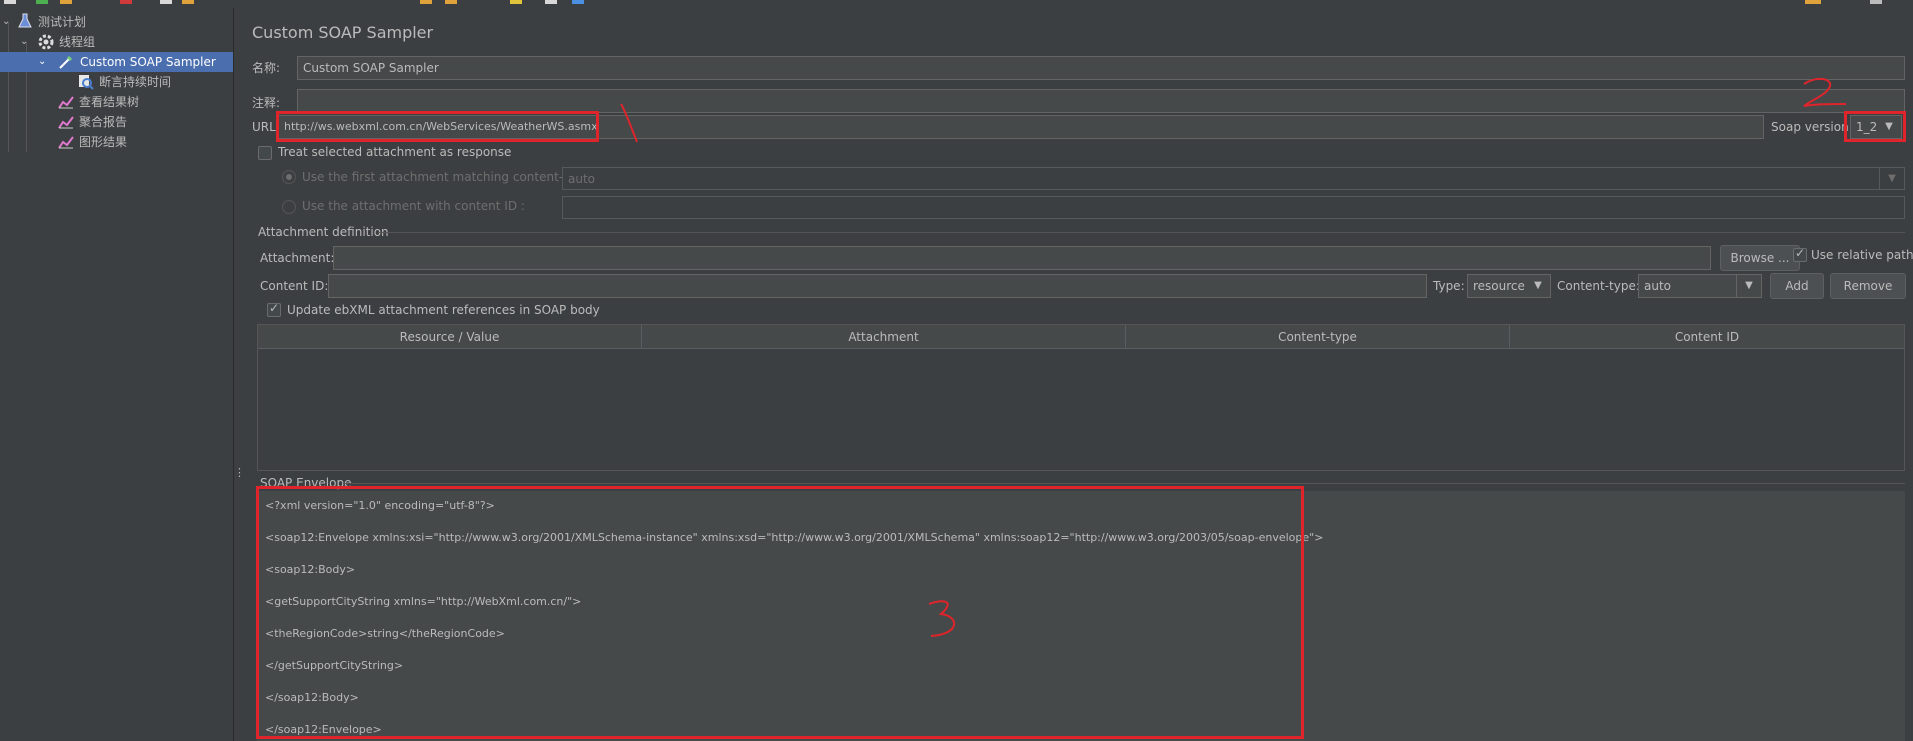  What do you see at coordinates (109, 102) in the screenshot?
I see `tree-item-label: 查看结果树` at bounding box center [109, 102].